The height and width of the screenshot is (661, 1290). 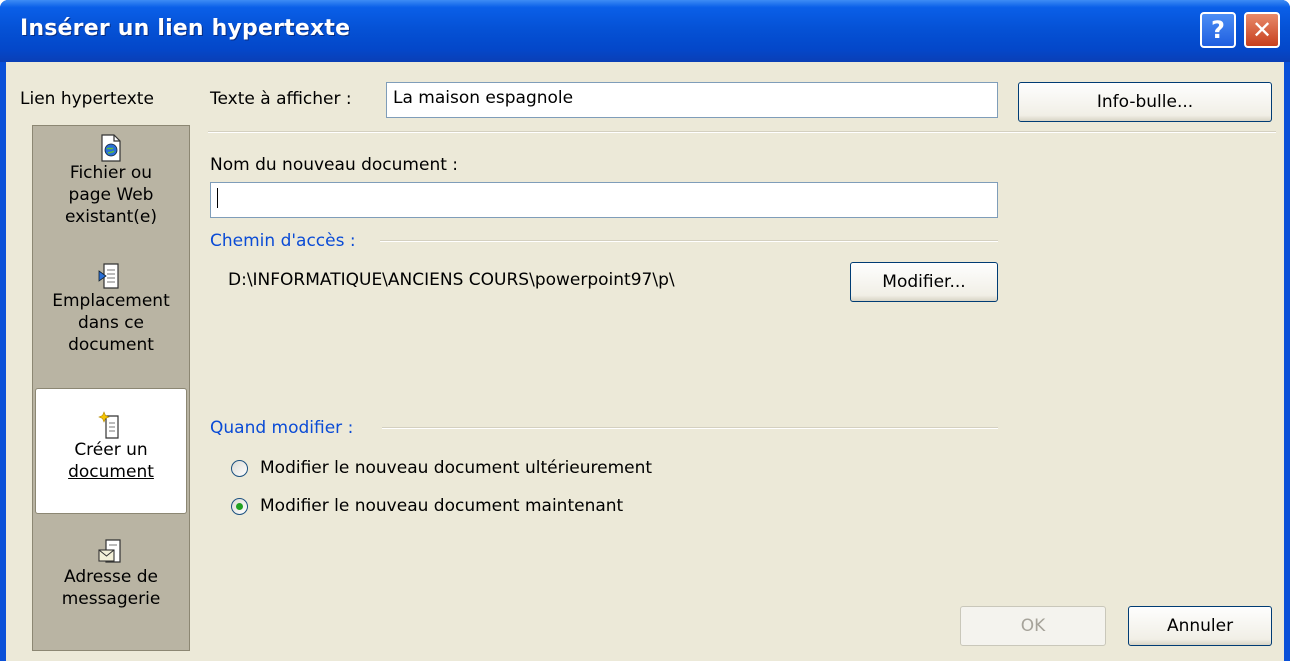 I want to click on text-cursor, so click(x=217, y=198).